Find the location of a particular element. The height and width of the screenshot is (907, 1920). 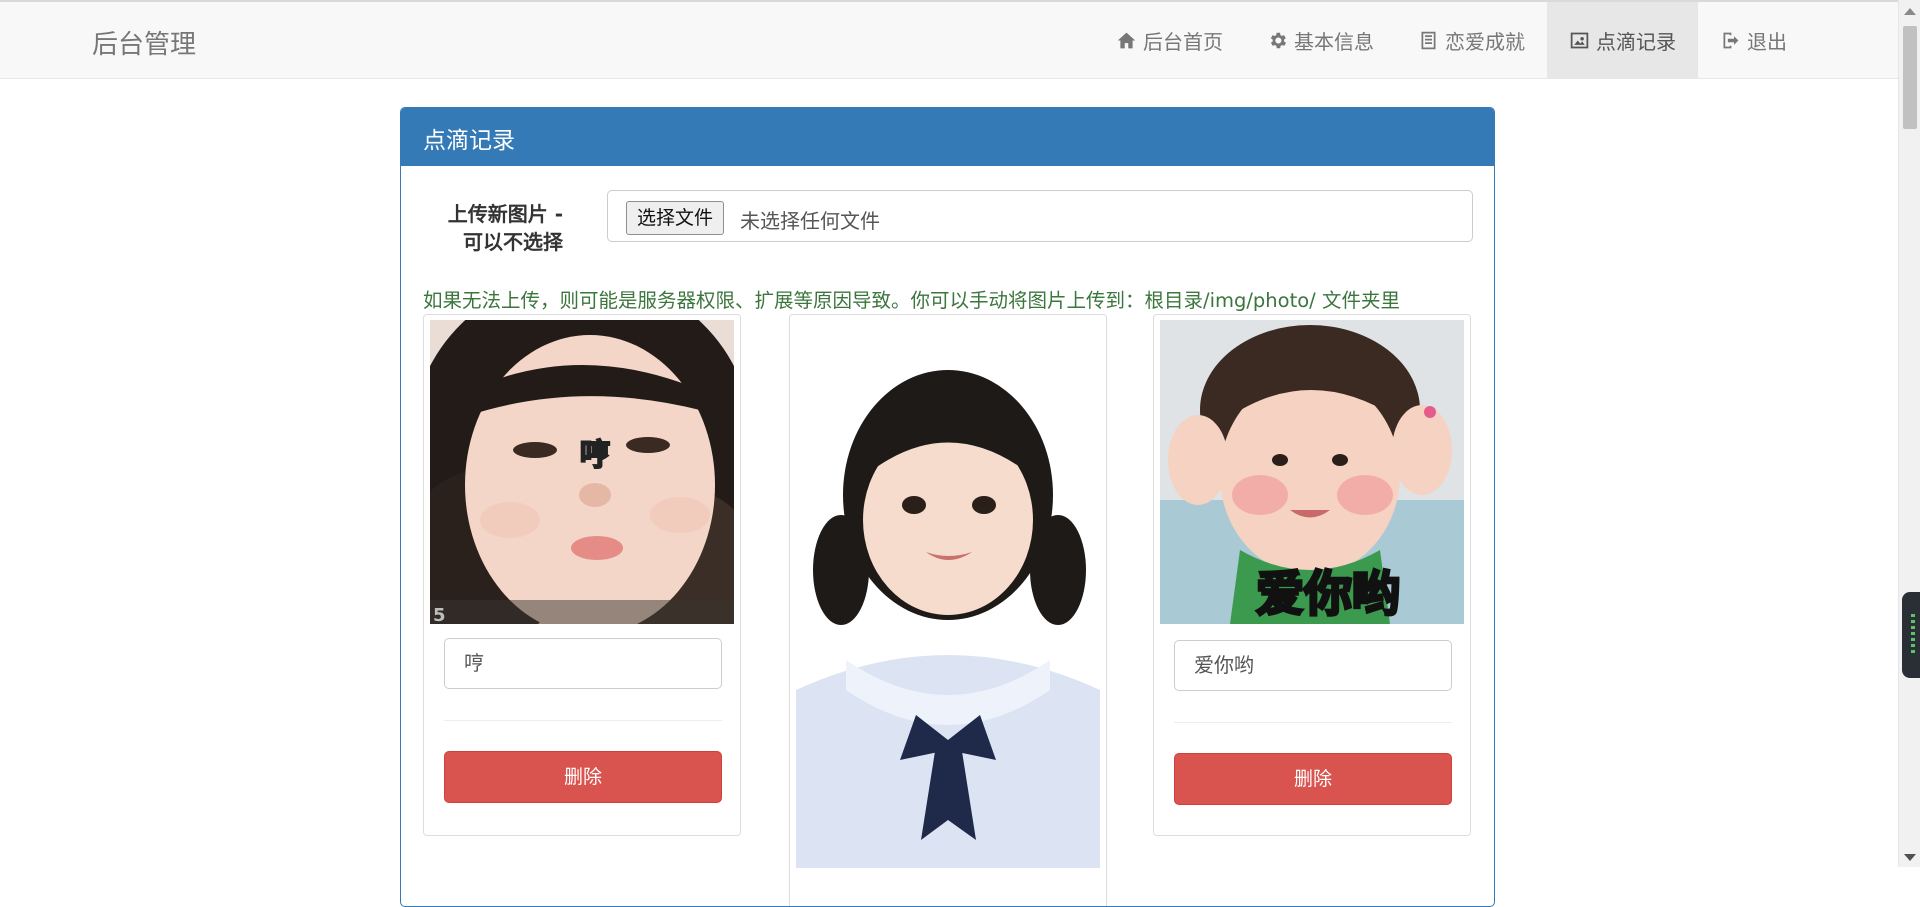

gear-icon is located at coordinates (1278, 40).